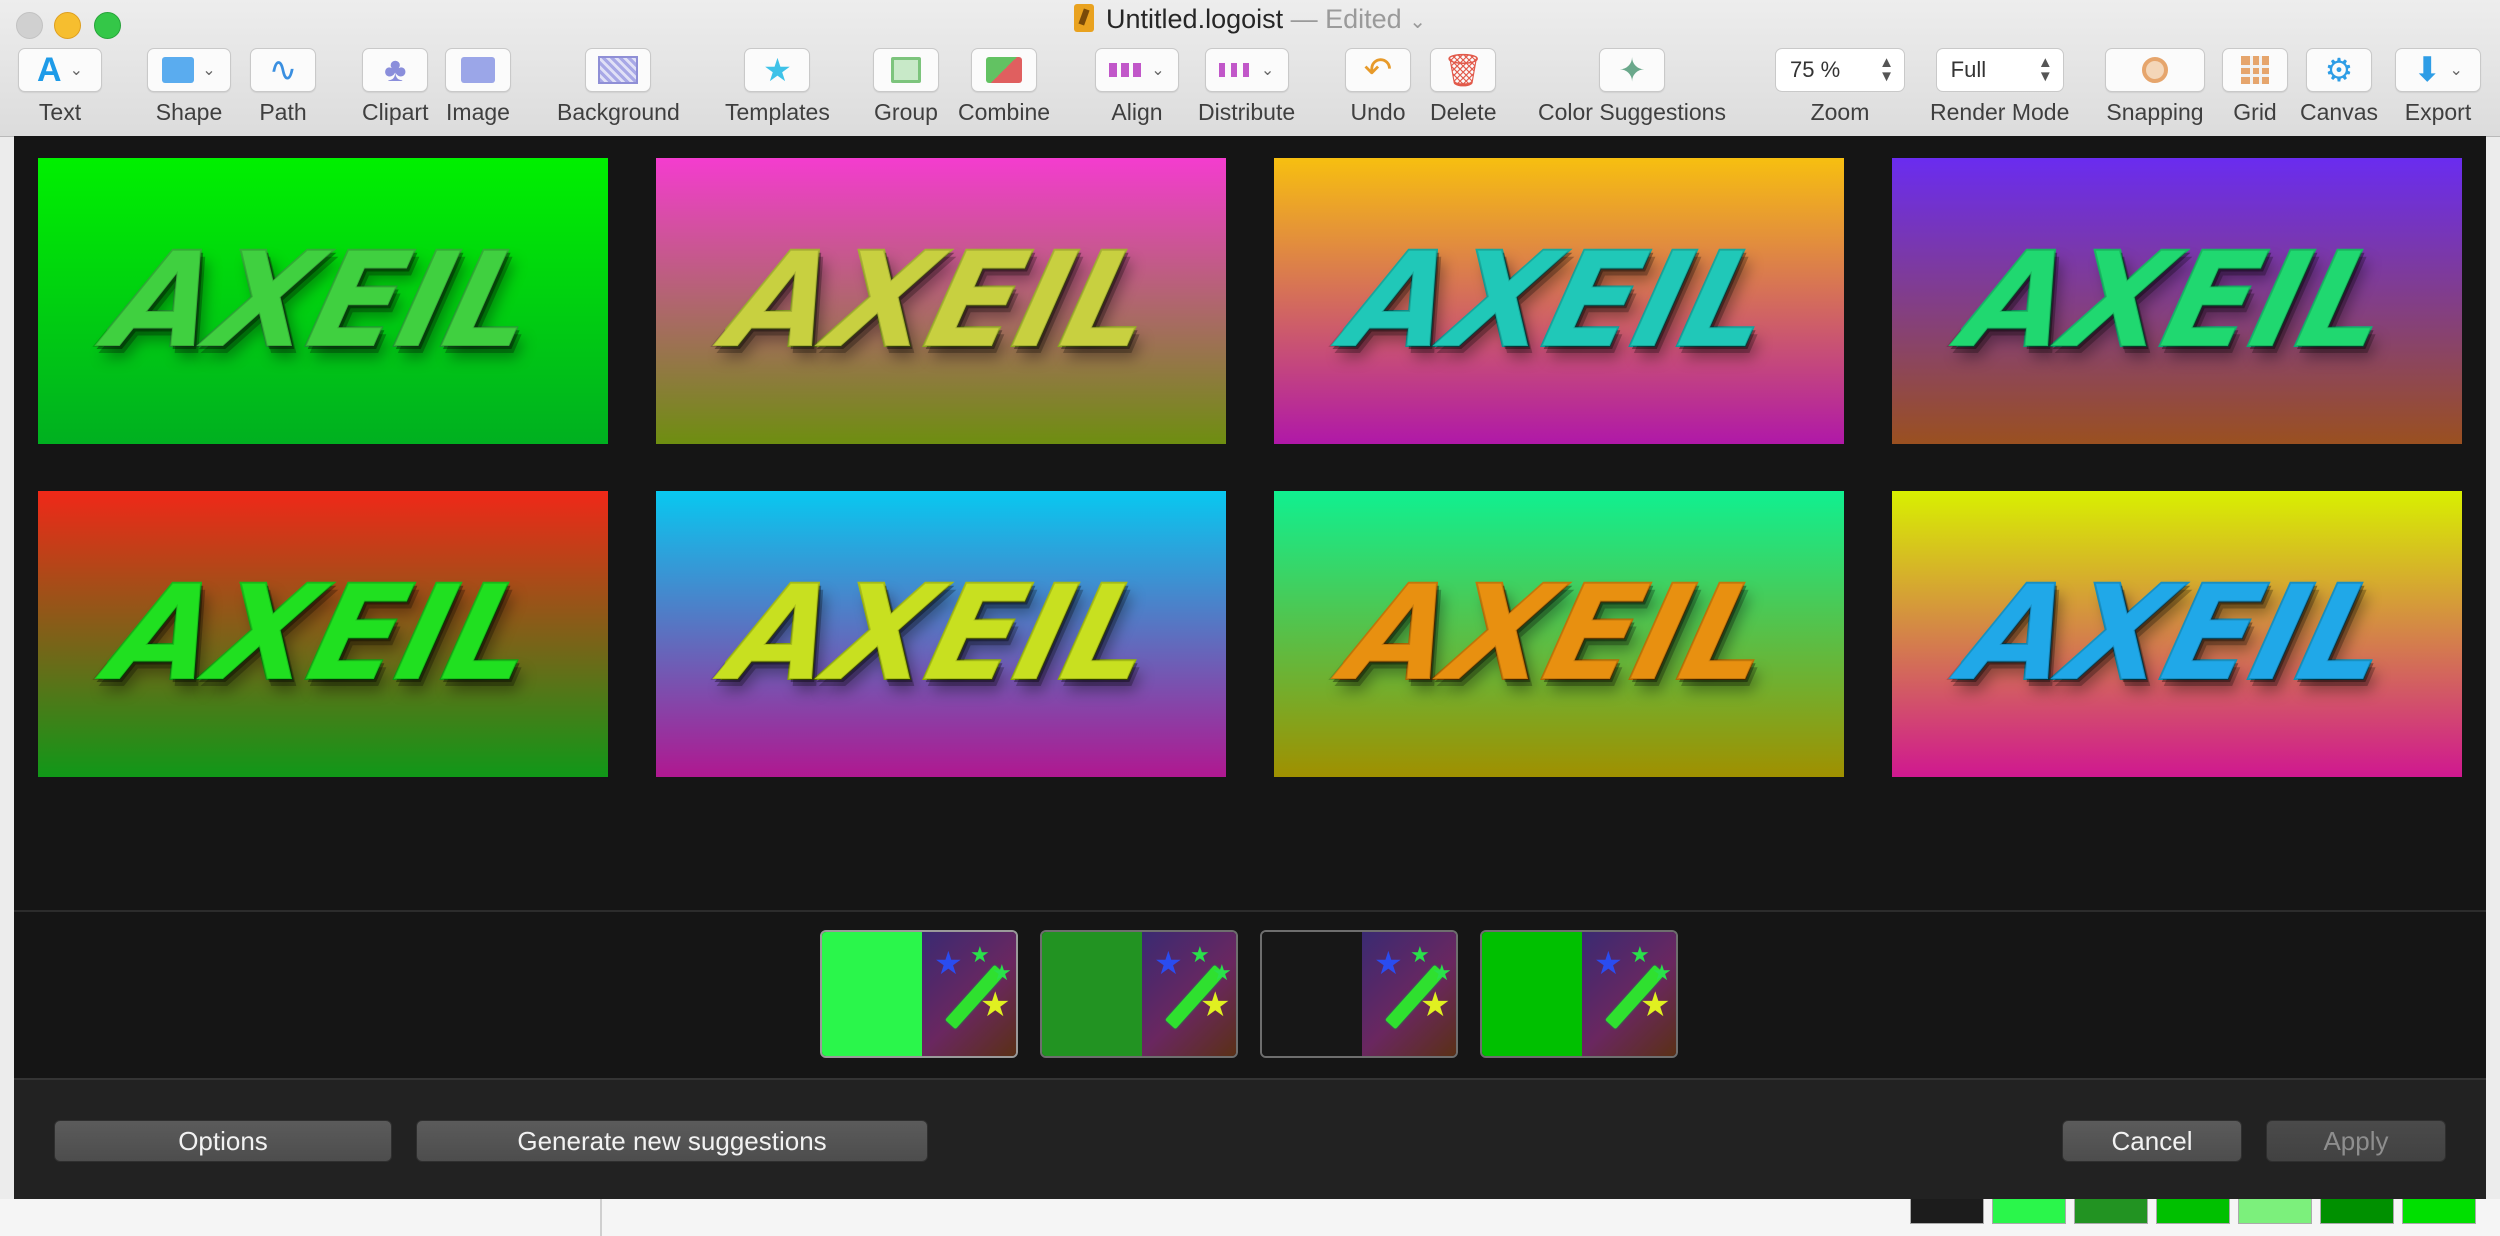 This screenshot has width=2500, height=1236. Describe the element at coordinates (2255, 70) in the screenshot. I see `grid-icon` at that location.